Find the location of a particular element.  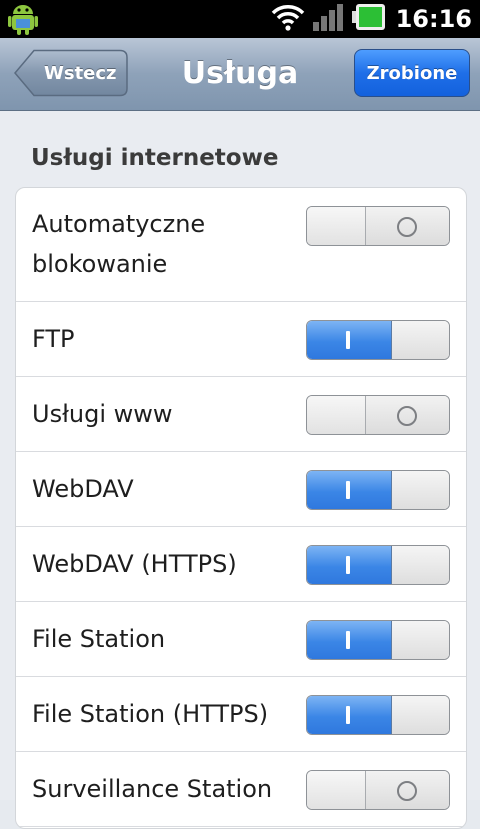

ftp-toggle is located at coordinates (378, 340).